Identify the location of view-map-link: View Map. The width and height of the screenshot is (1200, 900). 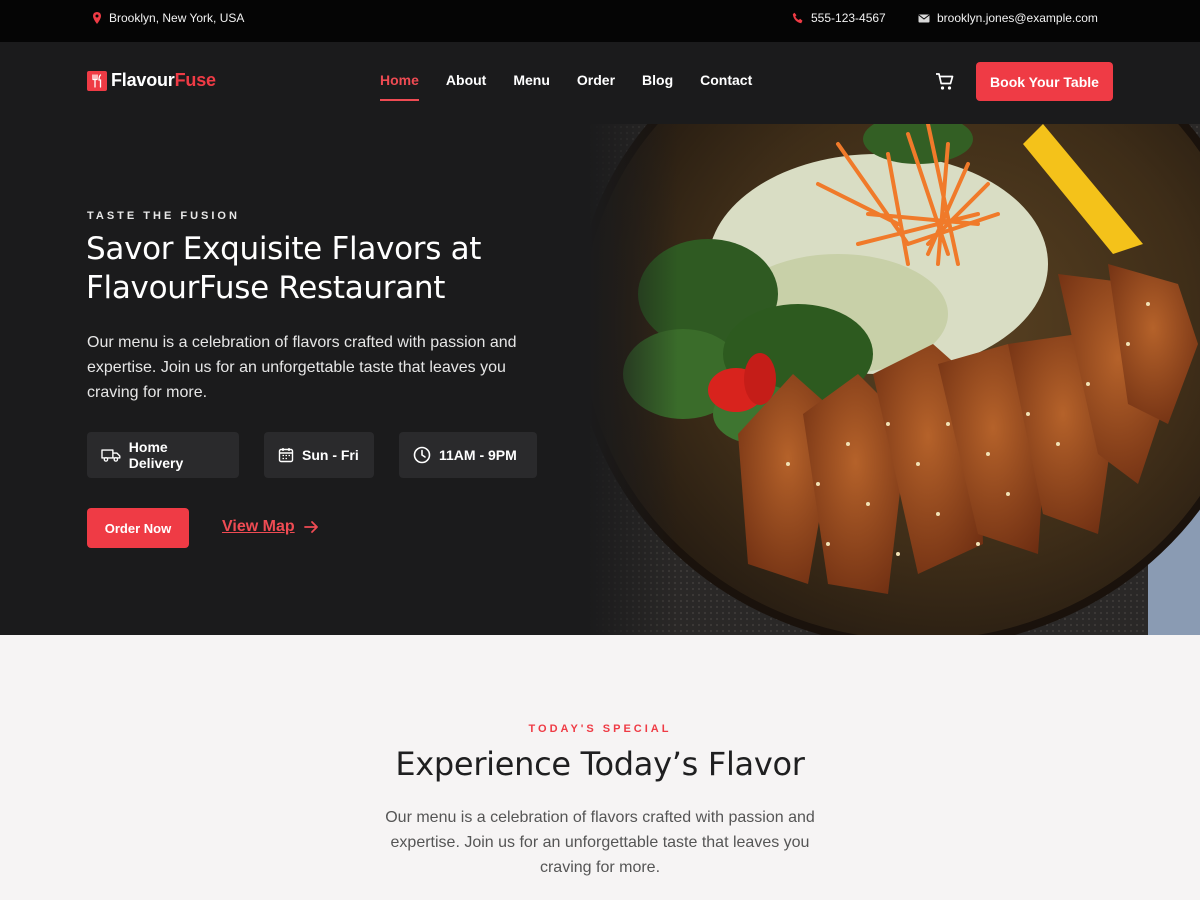
(270, 527).